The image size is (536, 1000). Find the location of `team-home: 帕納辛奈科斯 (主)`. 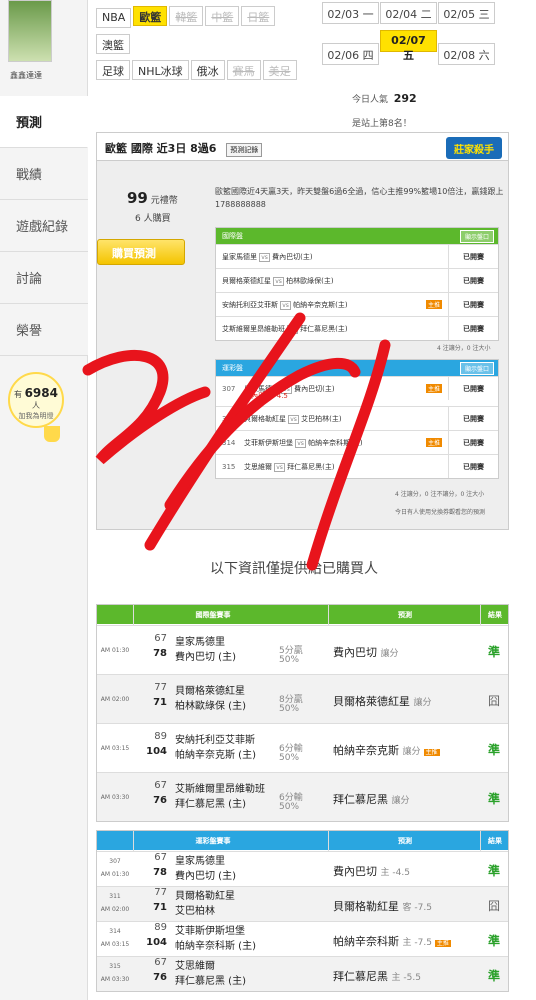

team-home: 帕納辛奈科斯 (主) is located at coordinates (215, 946).